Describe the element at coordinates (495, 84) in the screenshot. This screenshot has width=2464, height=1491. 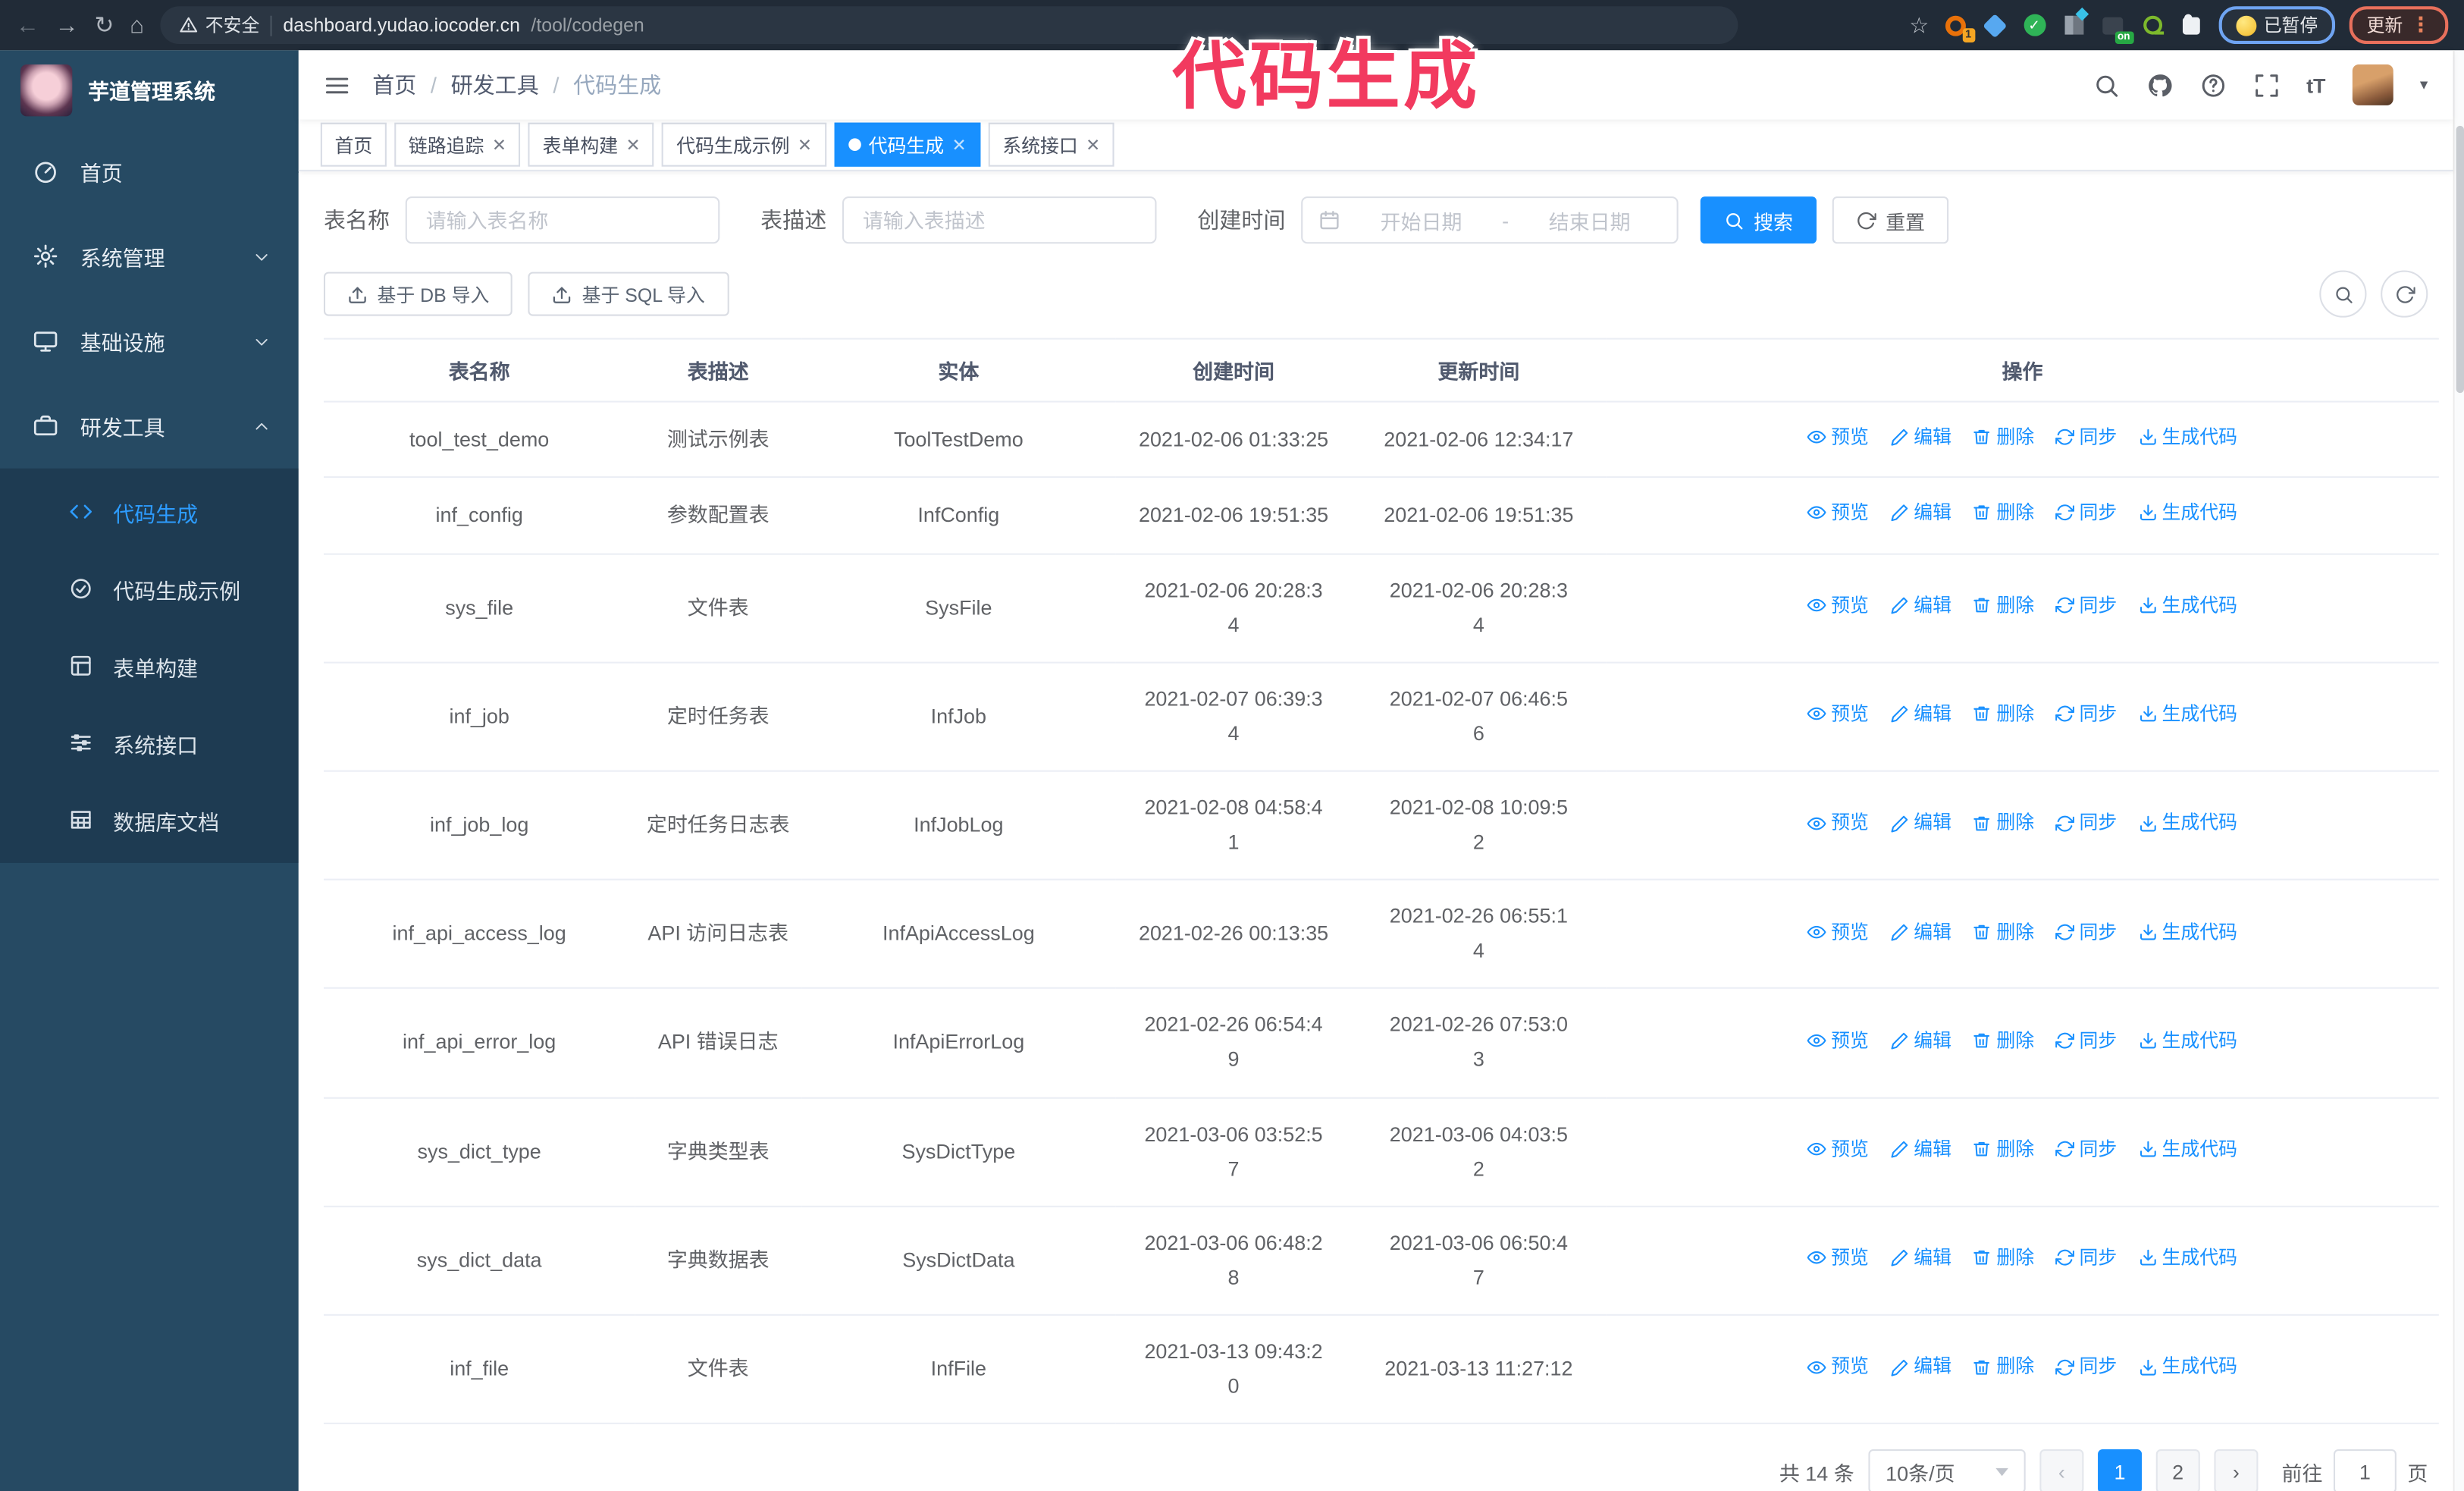
I see `breadcrumb-dev-tools: 研发工具` at that location.